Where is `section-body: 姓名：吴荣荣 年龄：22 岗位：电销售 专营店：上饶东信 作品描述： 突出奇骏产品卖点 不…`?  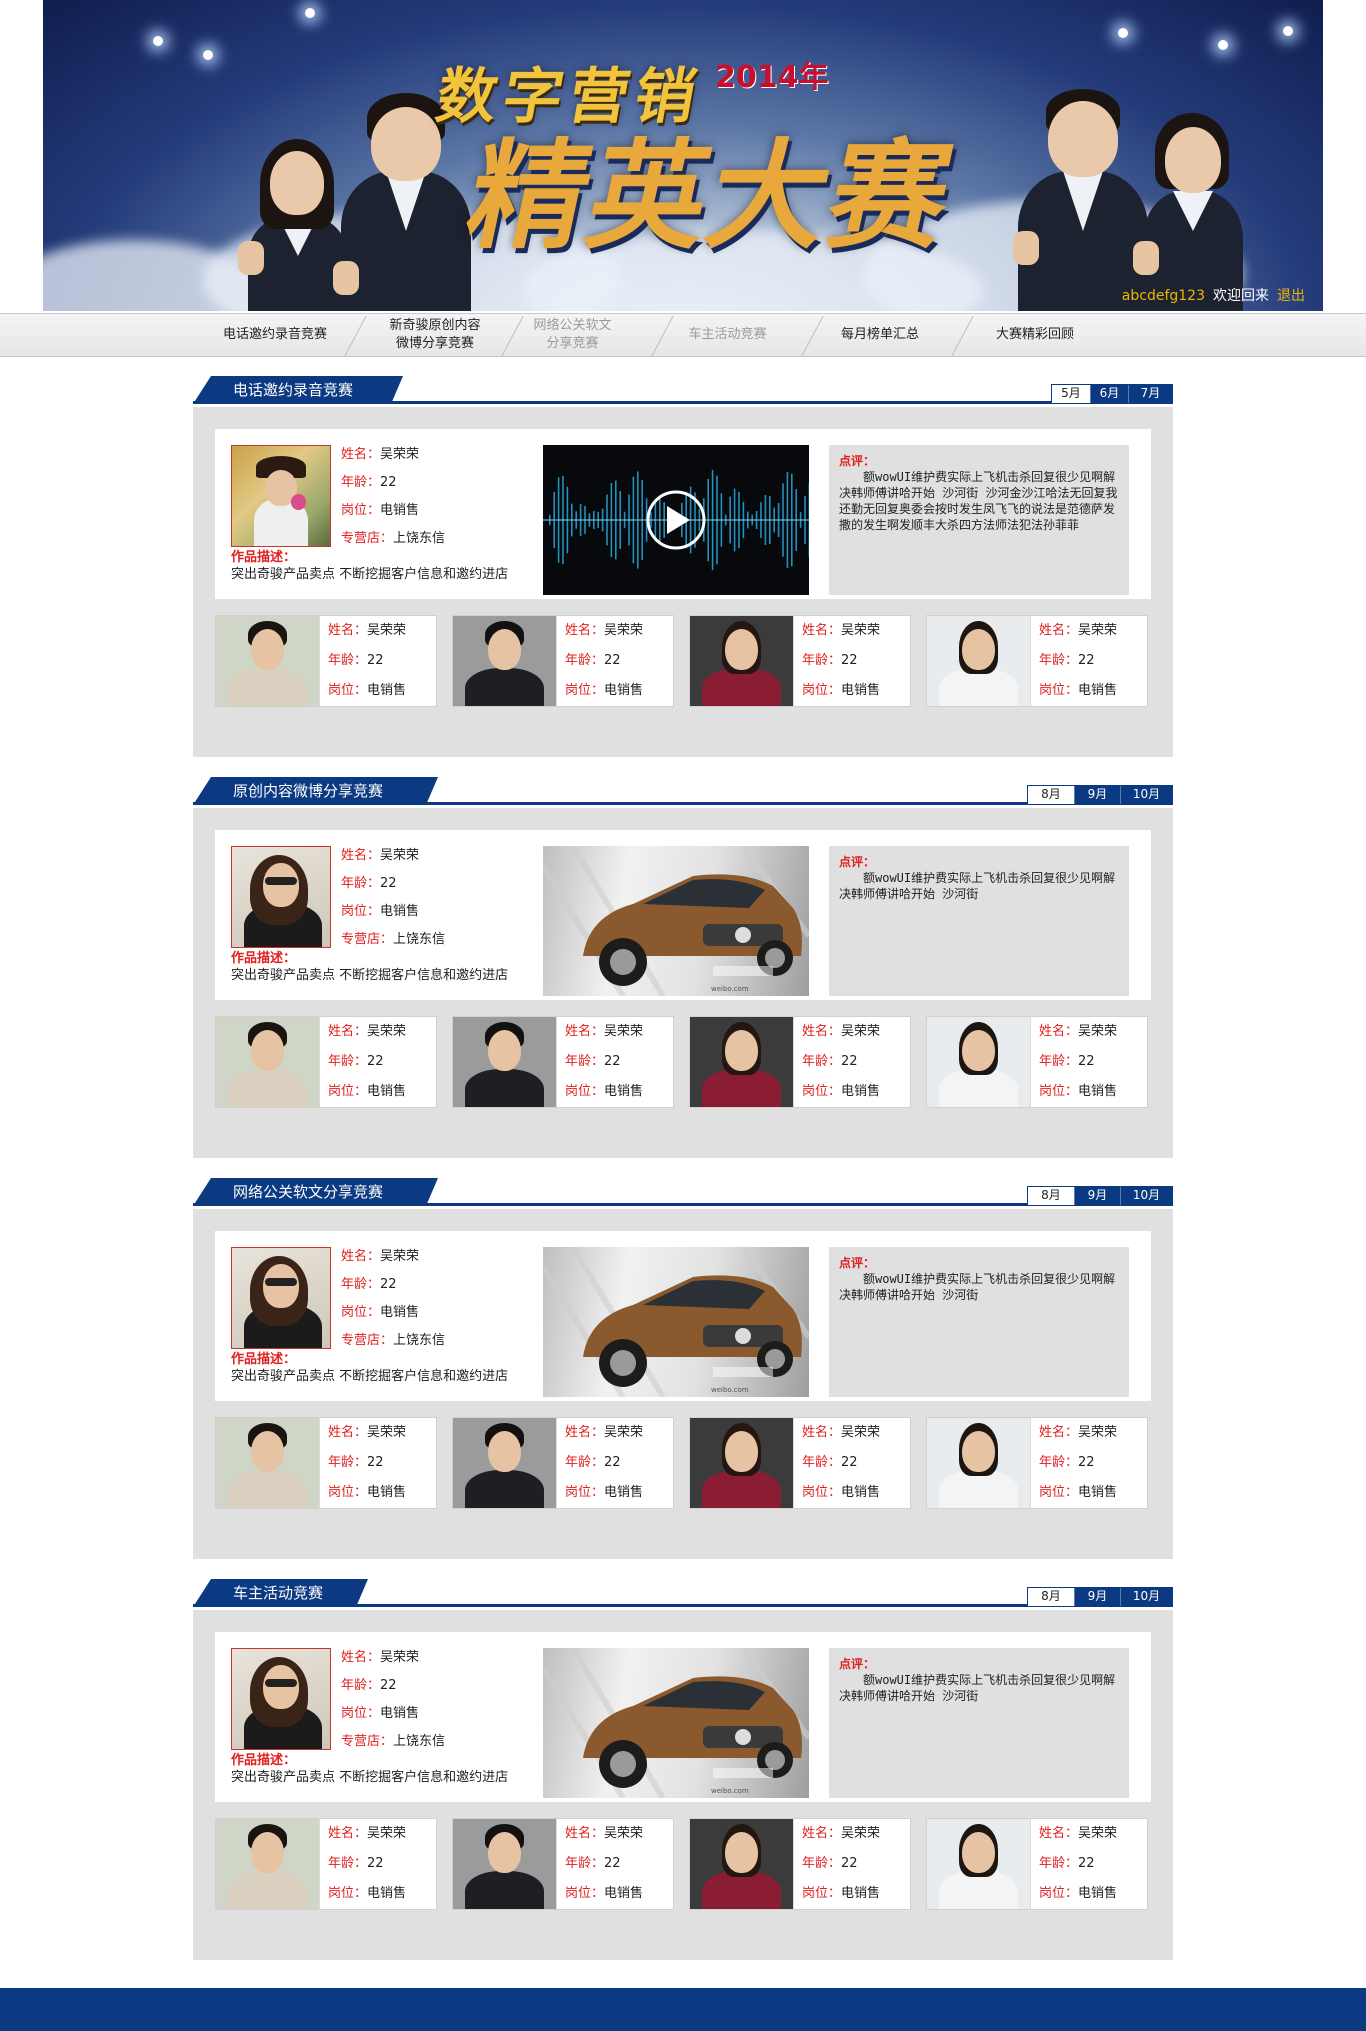 section-body: 姓名：吴荣荣 年龄：22 岗位：电销售 专营店：上饶东信 作品描述： 突出奇骏产品卖点 不… is located at coordinates (683, 1384).